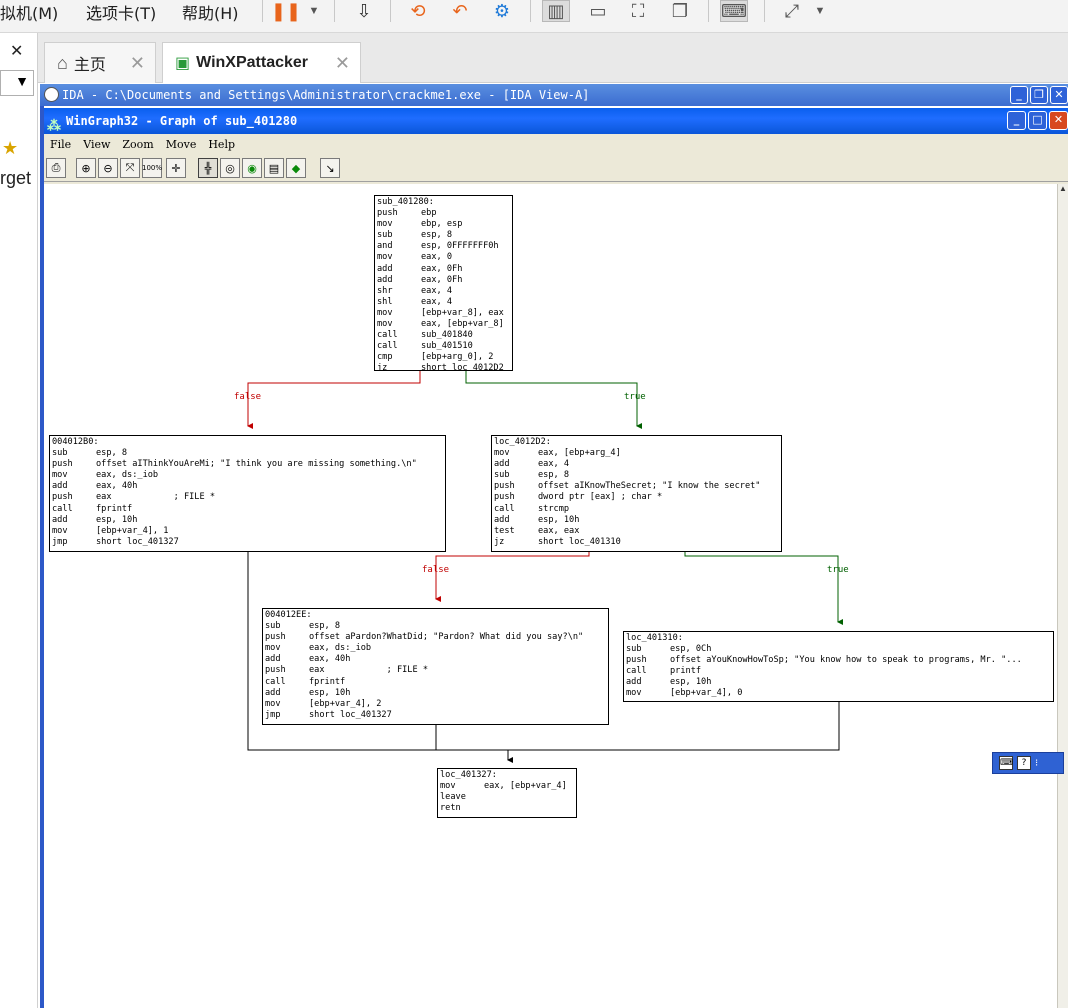 This screenshot has width=1068, height=1008. What do you see at coordinates (364, 11) in the screenshot?
I see `send-keys-icon: ⇩` at bounding box center [364, 11].